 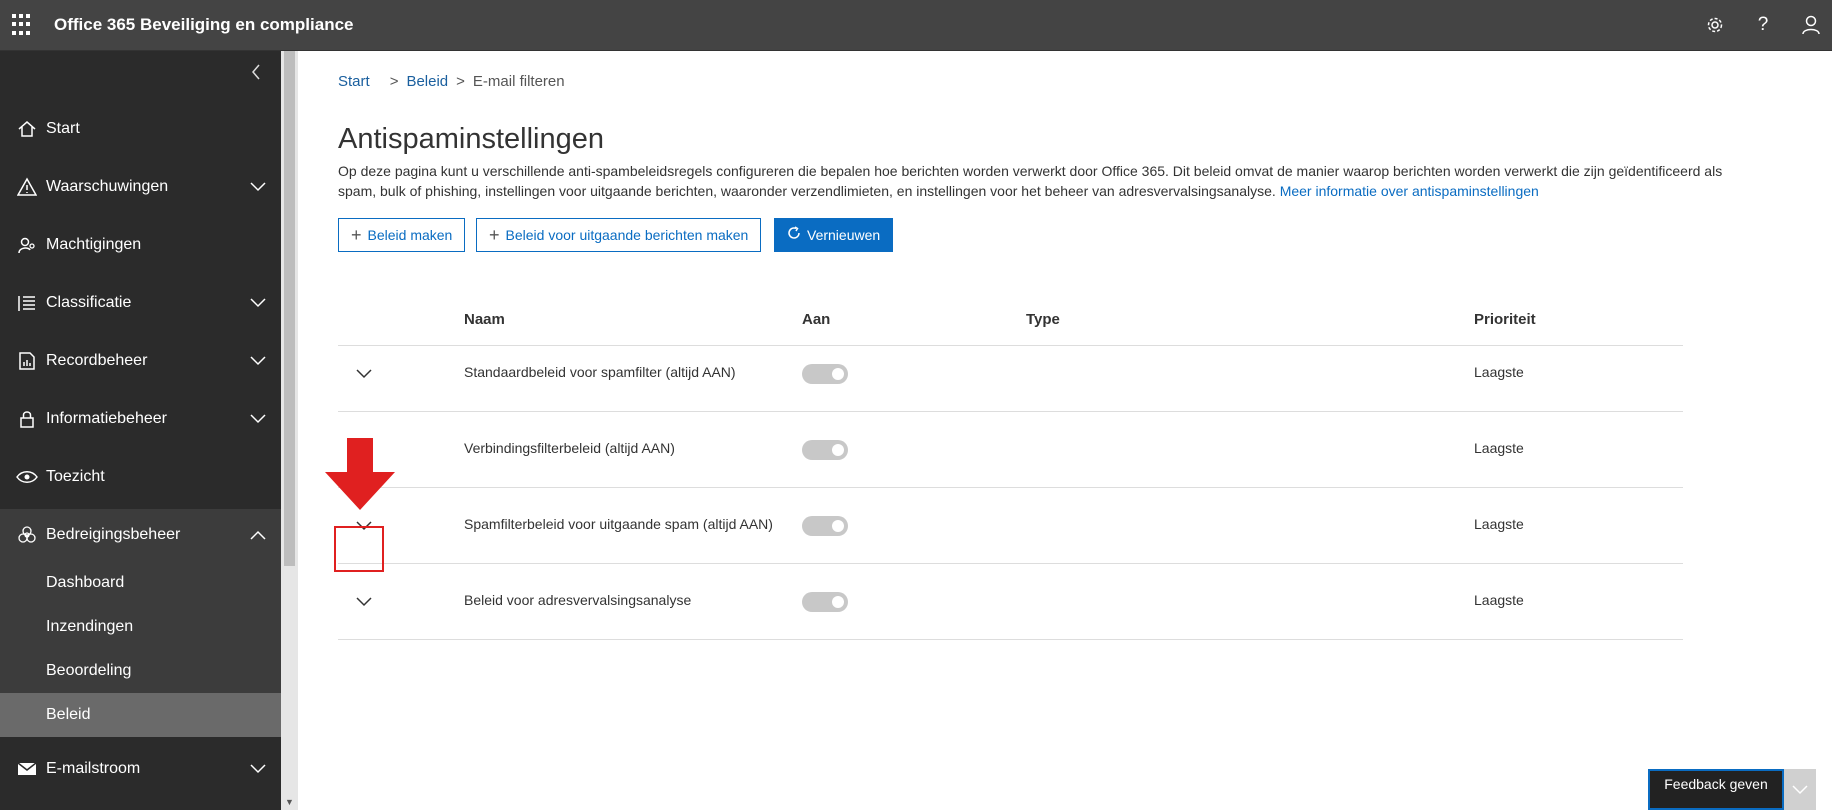 I want to click on create-outbound-policy-label: Beleid voor uitgaande berichten maken, so click(x=627, y=235).